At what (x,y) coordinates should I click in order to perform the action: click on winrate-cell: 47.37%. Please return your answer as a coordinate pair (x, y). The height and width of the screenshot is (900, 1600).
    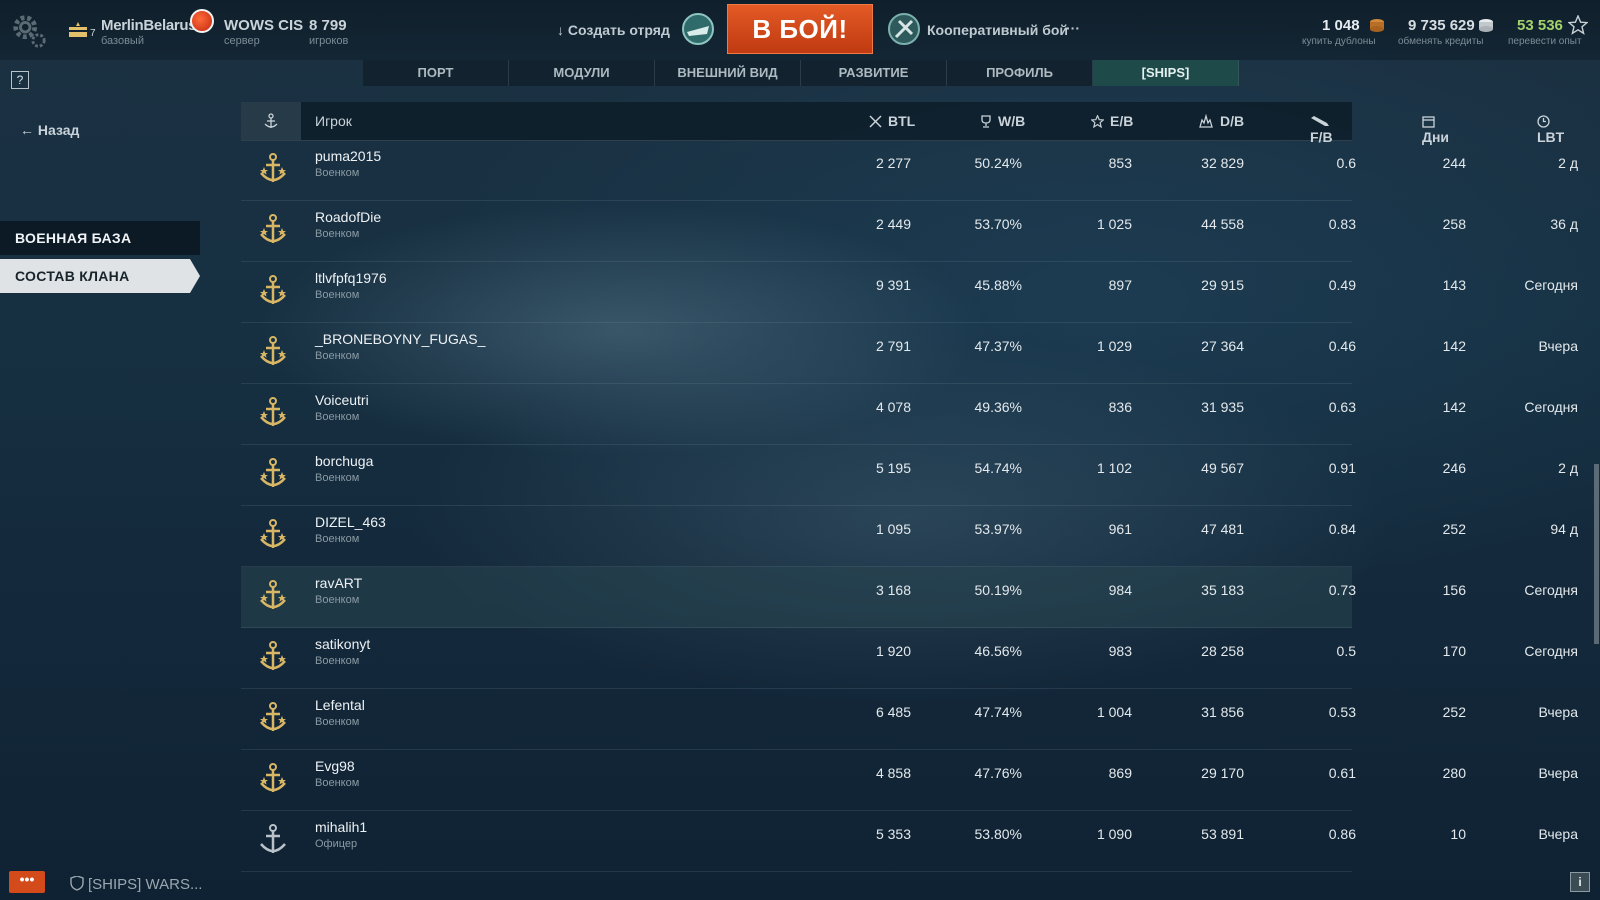
    Looking at the image, I should click on (998, 346).